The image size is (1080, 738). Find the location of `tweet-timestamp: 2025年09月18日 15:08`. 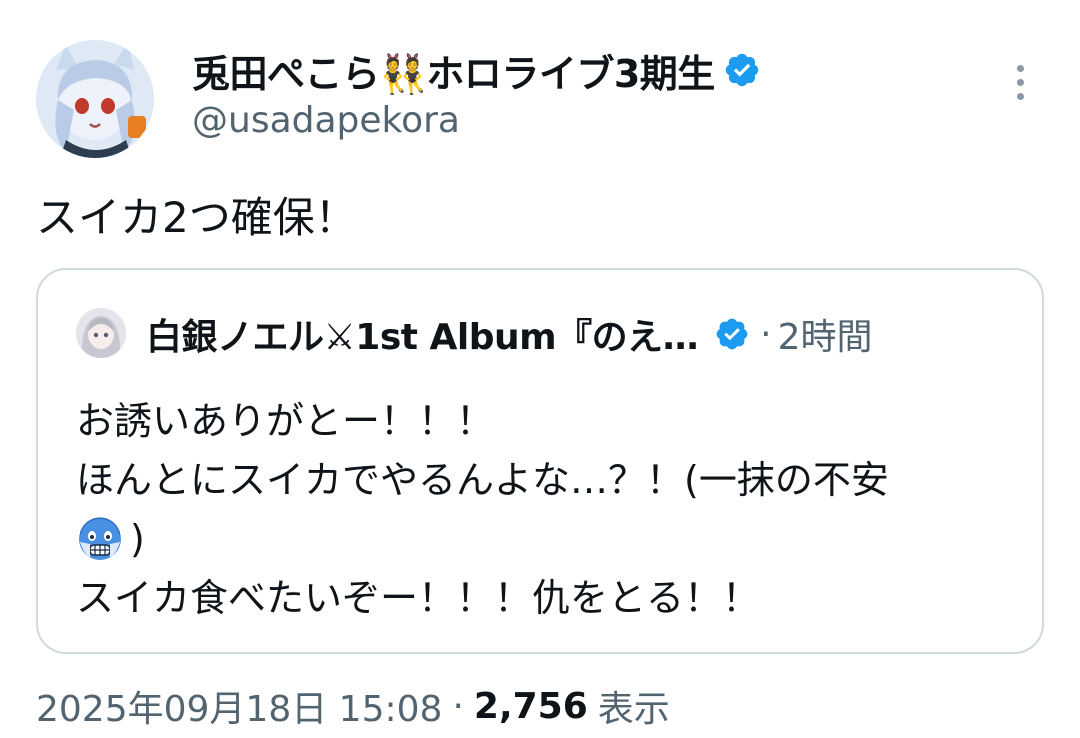

tweet-timestamp: 2025年09月18日 15:08 is located at coordinates (239, 706).